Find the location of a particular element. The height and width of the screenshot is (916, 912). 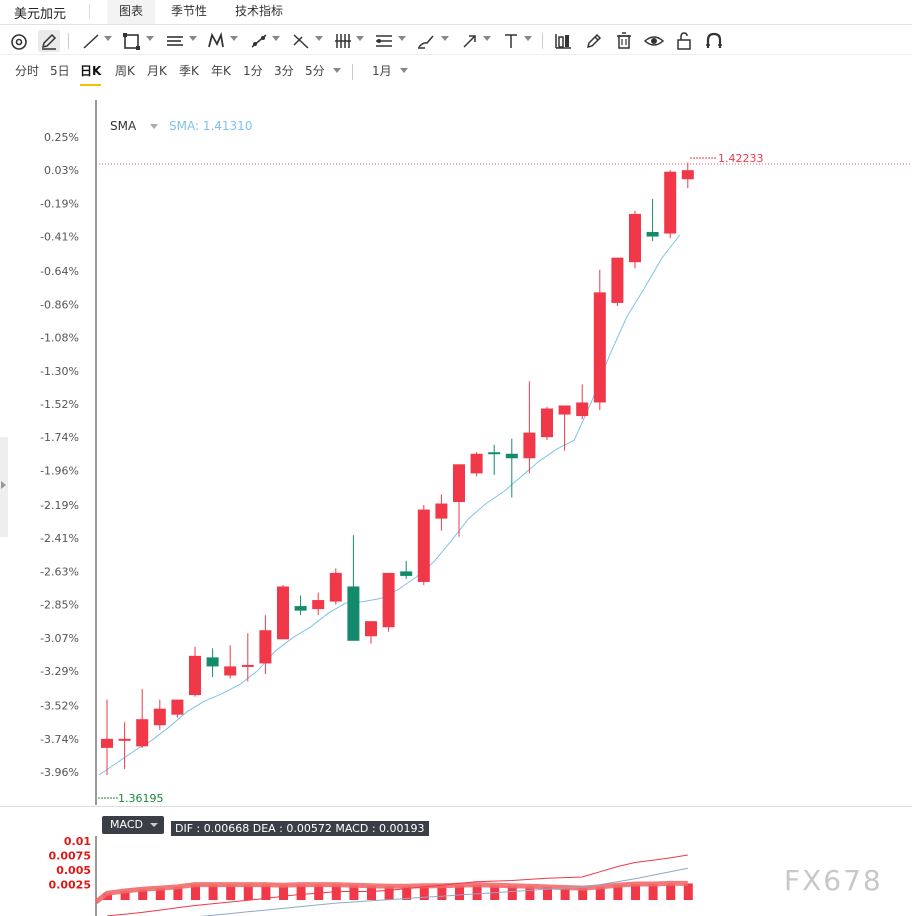

trend-line-icon is located at coordinates (91, 41).